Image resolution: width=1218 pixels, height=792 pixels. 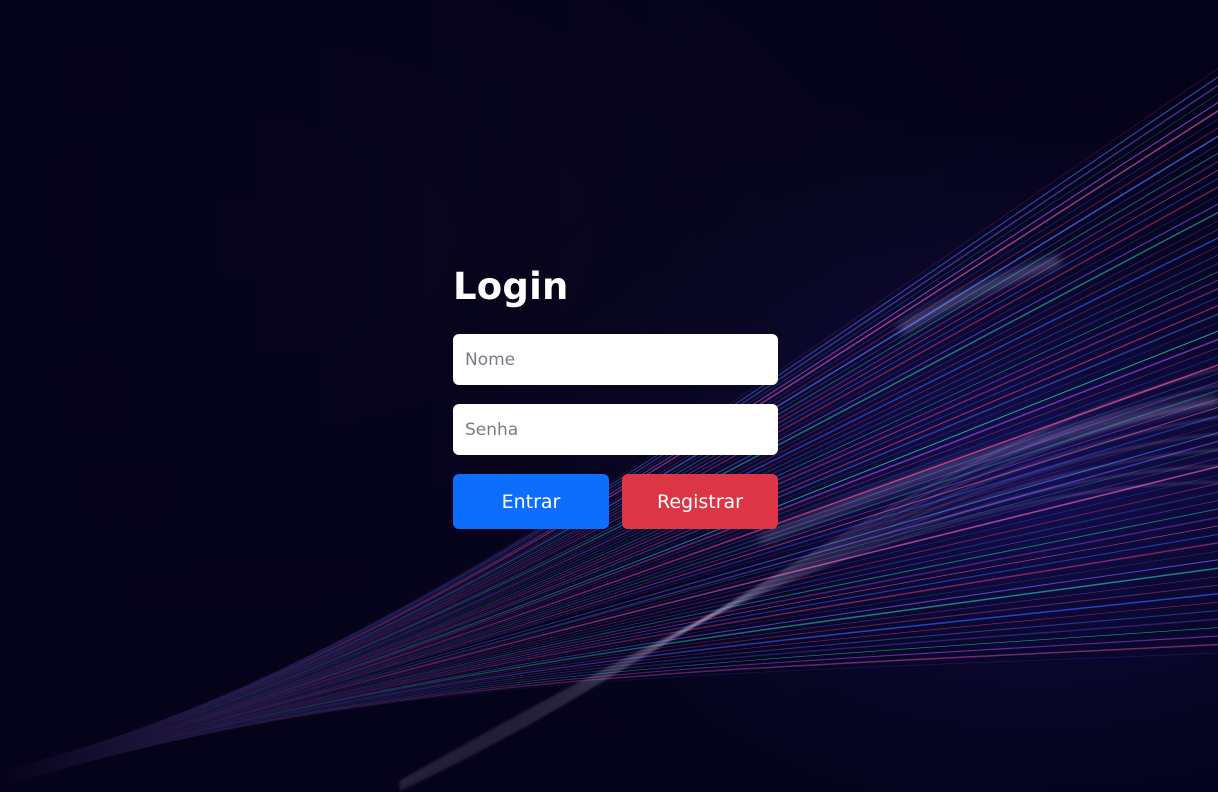 I want to click on login-title: Login, so click(x=511, y=286).